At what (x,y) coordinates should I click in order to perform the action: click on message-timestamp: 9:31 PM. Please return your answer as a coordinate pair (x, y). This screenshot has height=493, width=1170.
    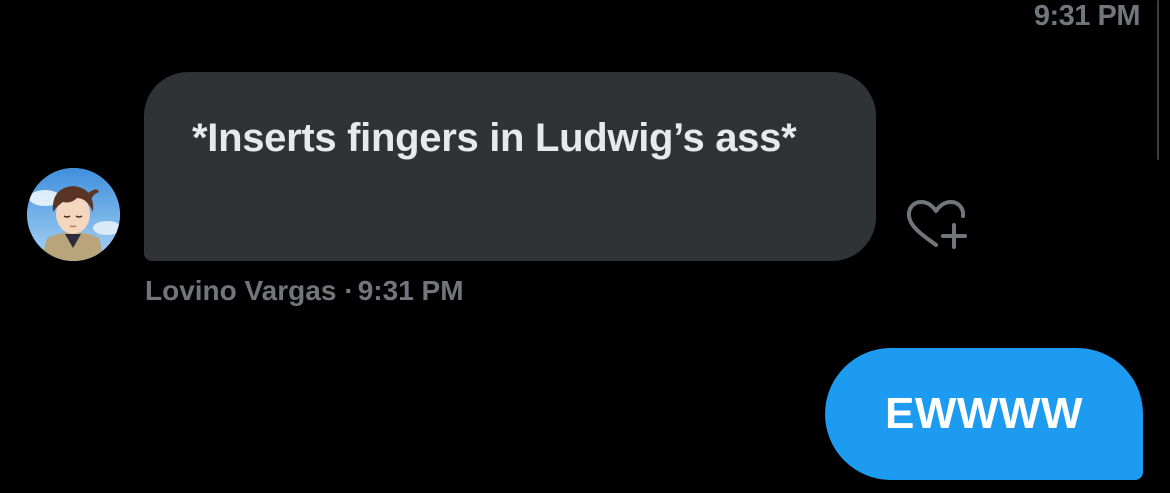
    Looking at the image, I should click on (1087, 16).